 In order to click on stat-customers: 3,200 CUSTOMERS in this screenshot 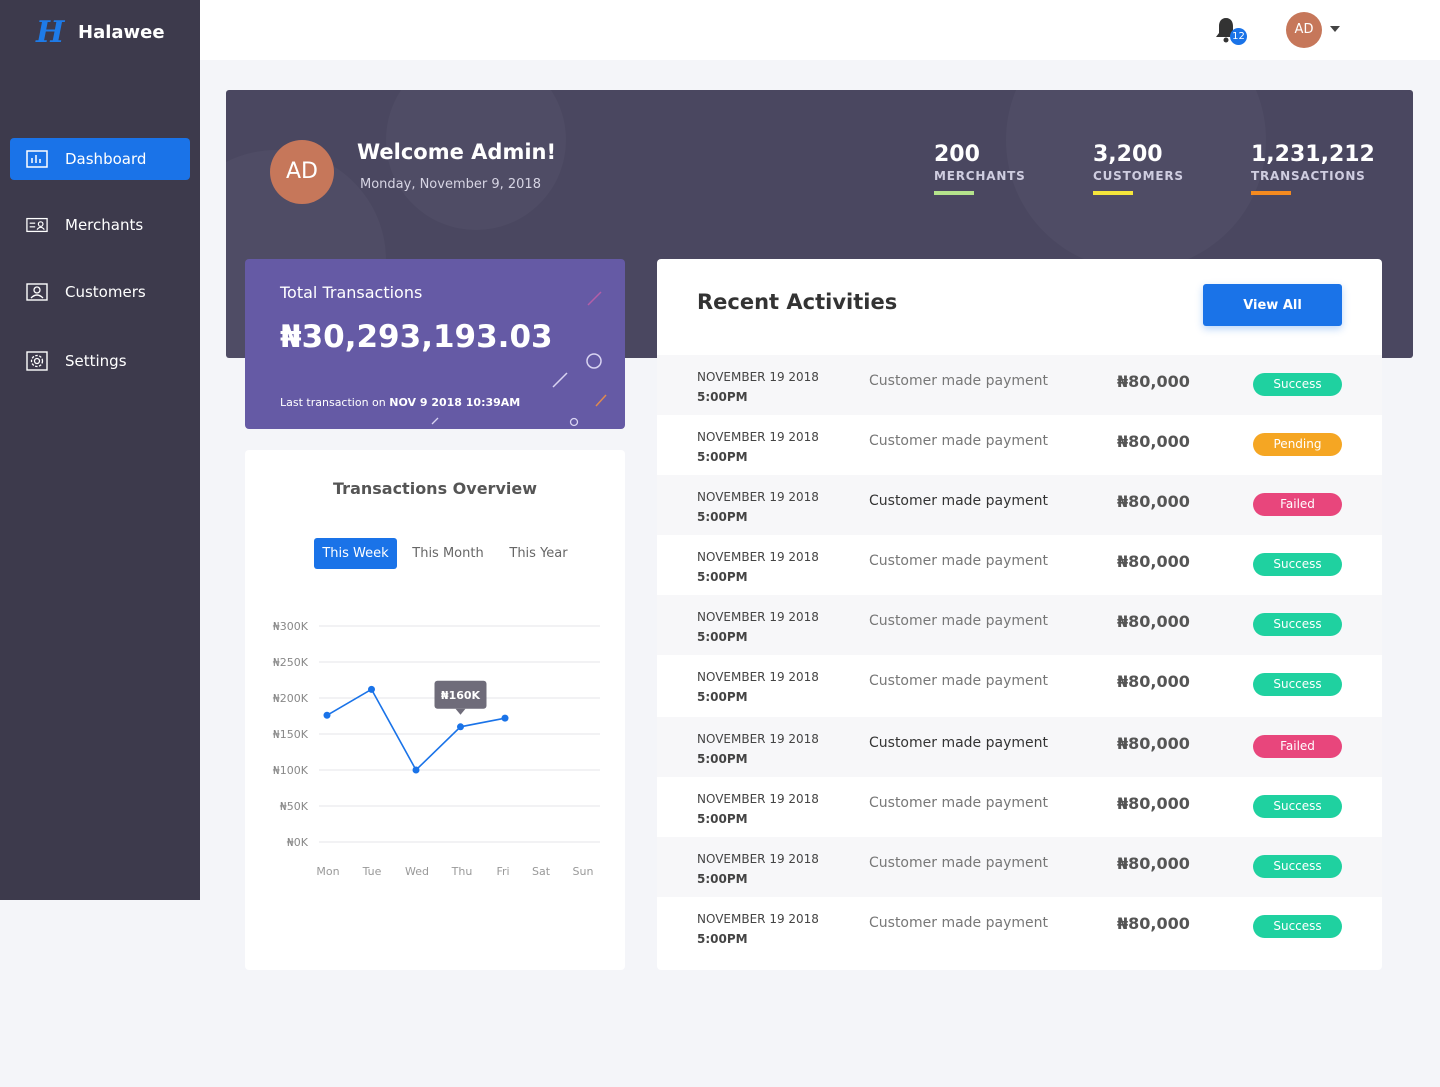, I will do `click(1138, 168)`.